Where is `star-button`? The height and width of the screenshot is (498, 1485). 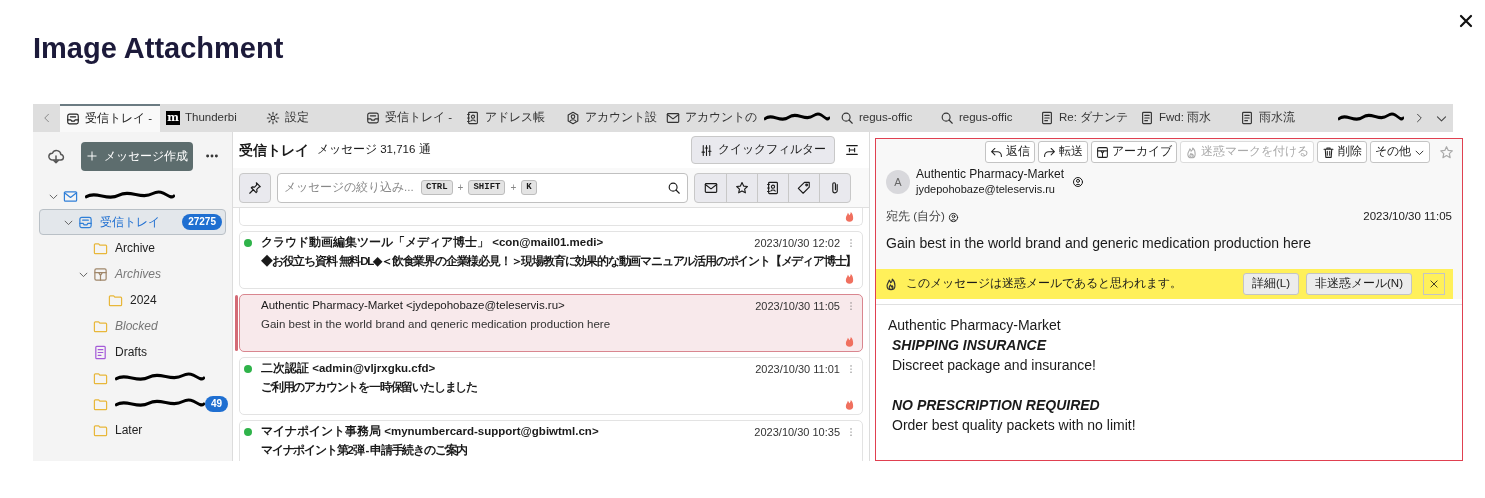 star-button is located at coordinates (1446, 152).